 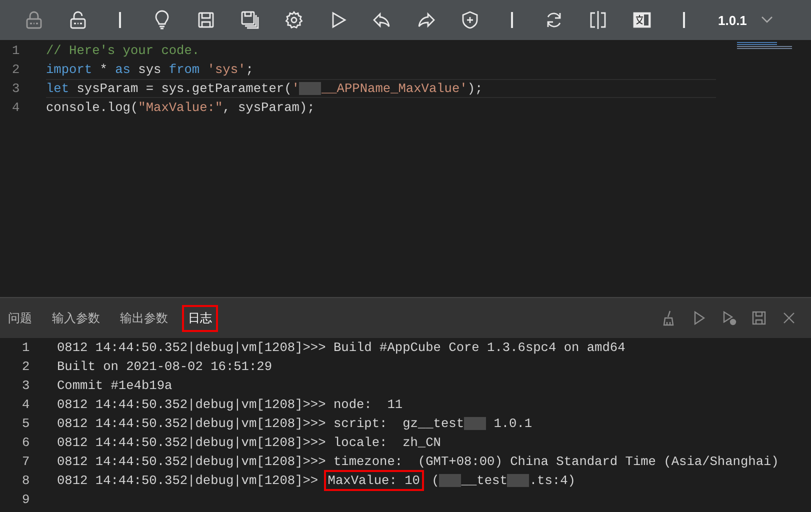 What do you see at coordinates (26, 499) in the screenshot?
I see `line-number: 9` at bounding box center [26, 499].